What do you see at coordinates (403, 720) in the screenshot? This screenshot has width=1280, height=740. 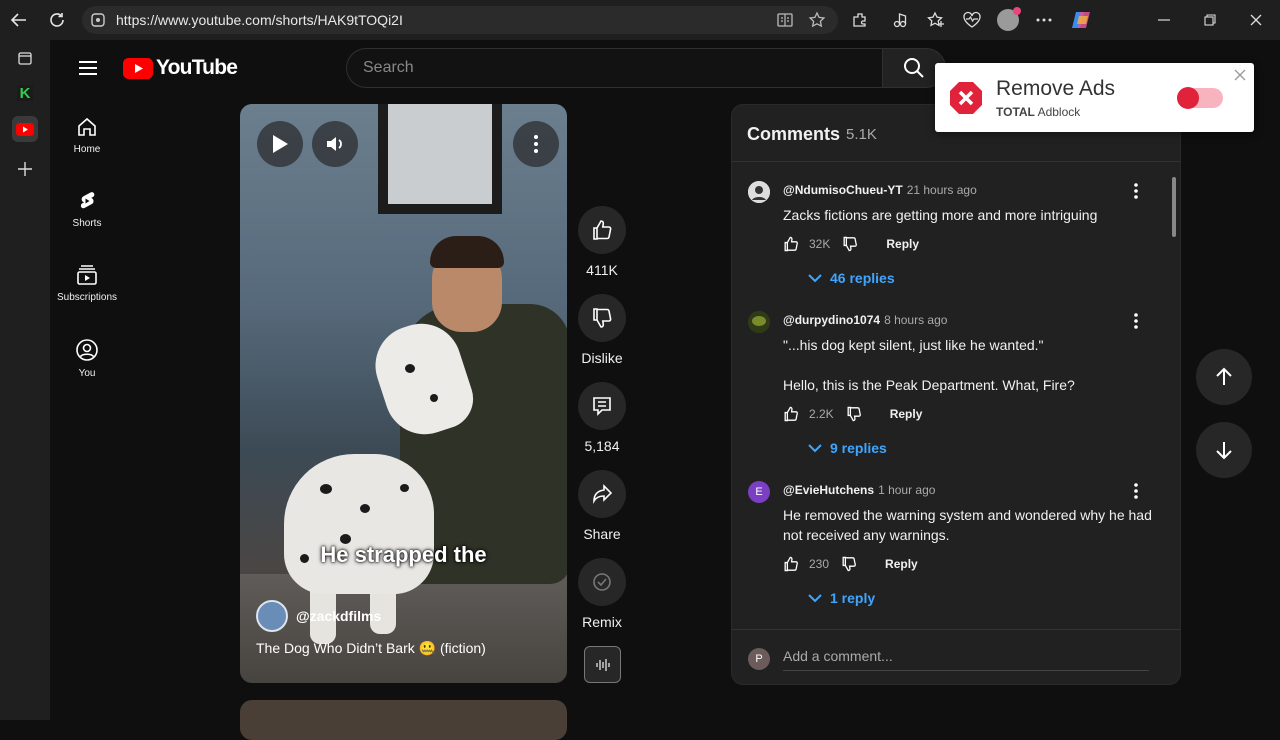 I see `next-video-preview` at bounding box center [403, 720].